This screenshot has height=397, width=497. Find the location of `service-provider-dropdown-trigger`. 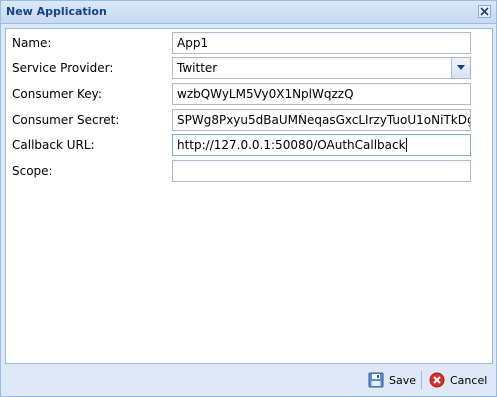

service-provider-dropdown-trigger is located at coordinates (460, 68).